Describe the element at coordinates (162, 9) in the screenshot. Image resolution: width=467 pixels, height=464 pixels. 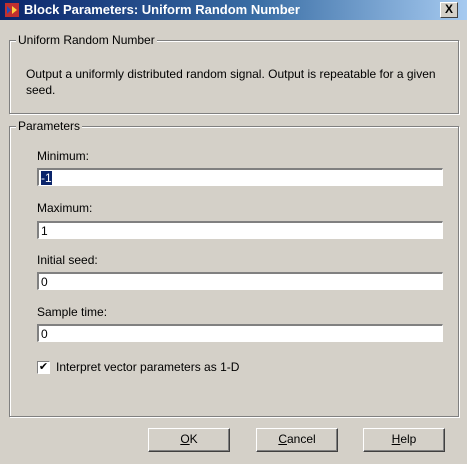
I see `window-title: Block Parameters: Uniform Random Number` at that location.